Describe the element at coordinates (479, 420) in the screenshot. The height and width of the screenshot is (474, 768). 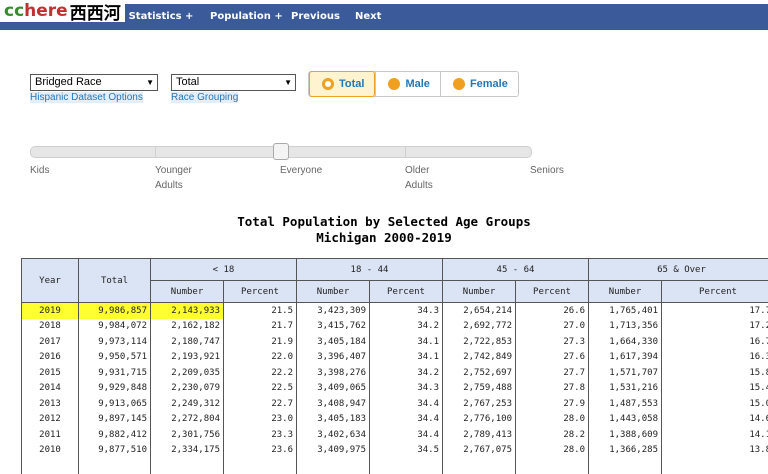
I see `number-cell: 2,776,100` at that location.